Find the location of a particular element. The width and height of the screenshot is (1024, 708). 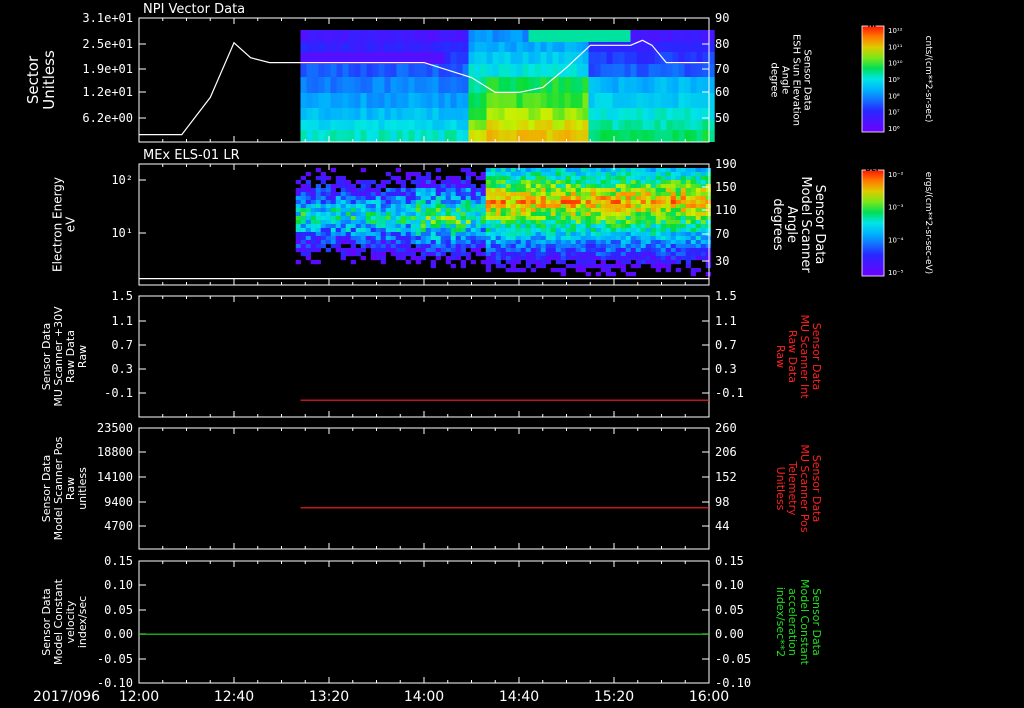

y-tick-label-left: 1.1 is located at coordinates (122, 321).